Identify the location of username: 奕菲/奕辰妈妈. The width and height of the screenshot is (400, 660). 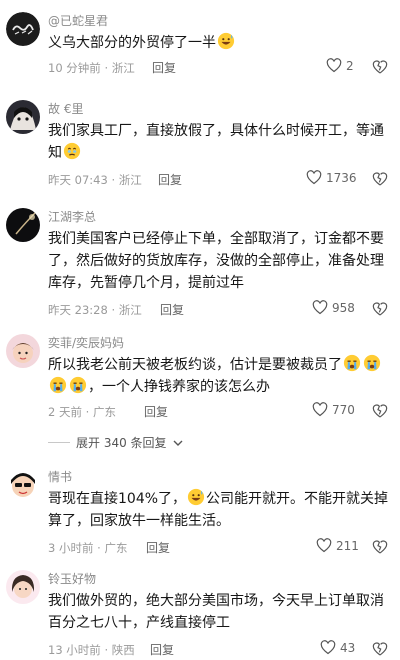
(86, 342).